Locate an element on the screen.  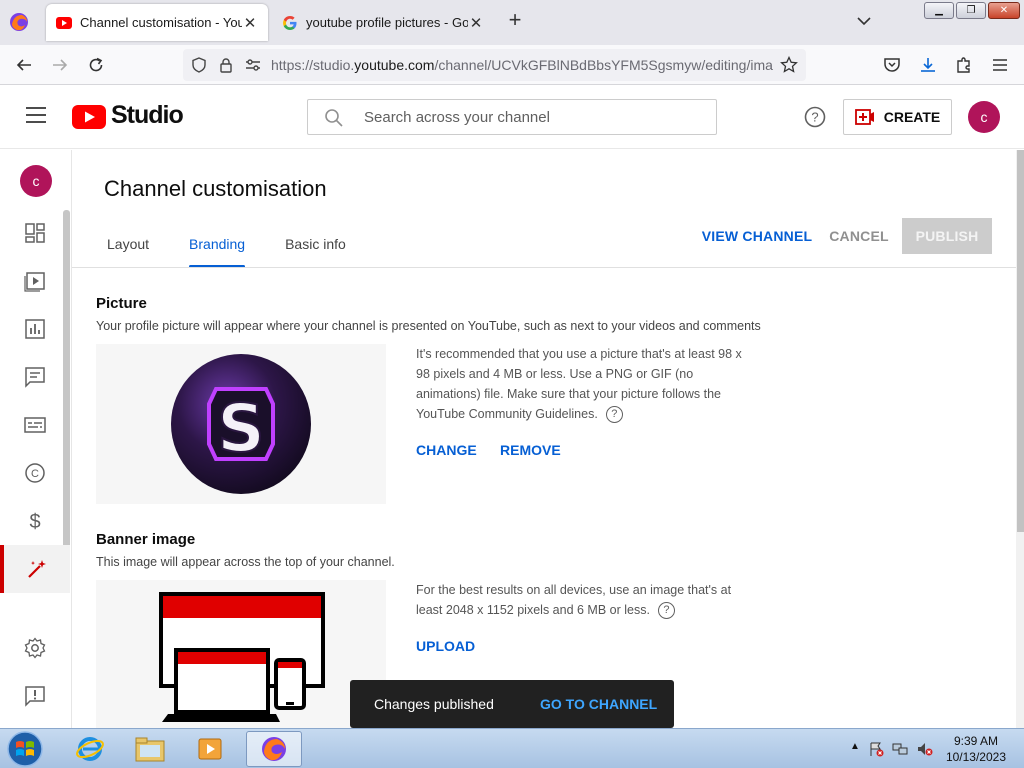
minimize-button: ▁ is located at coordinates (939, 10).